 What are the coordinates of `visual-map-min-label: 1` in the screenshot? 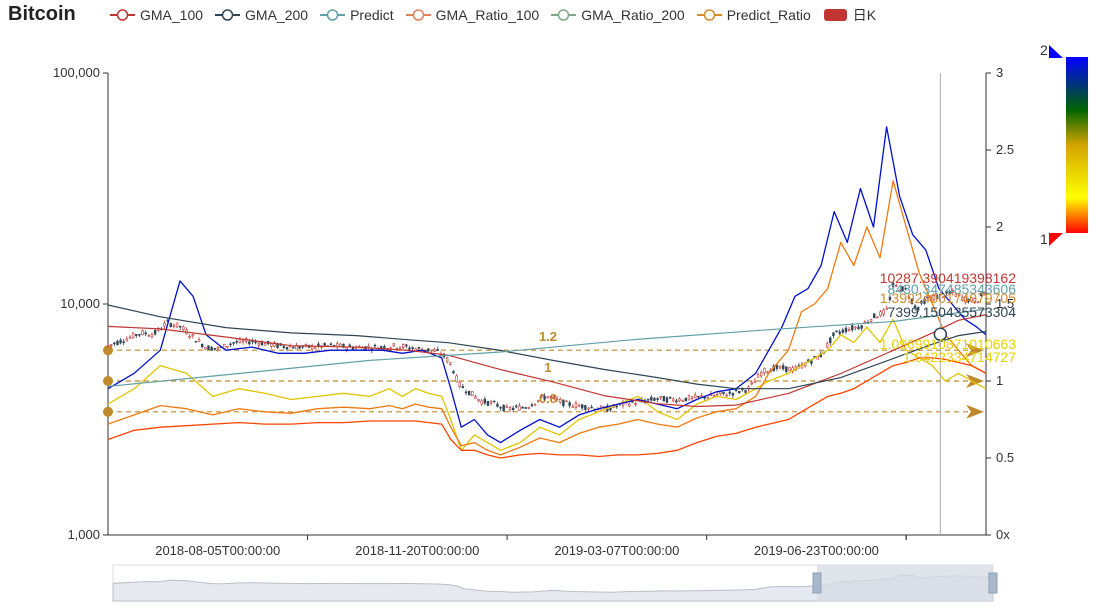 It's located at (1044, 239).